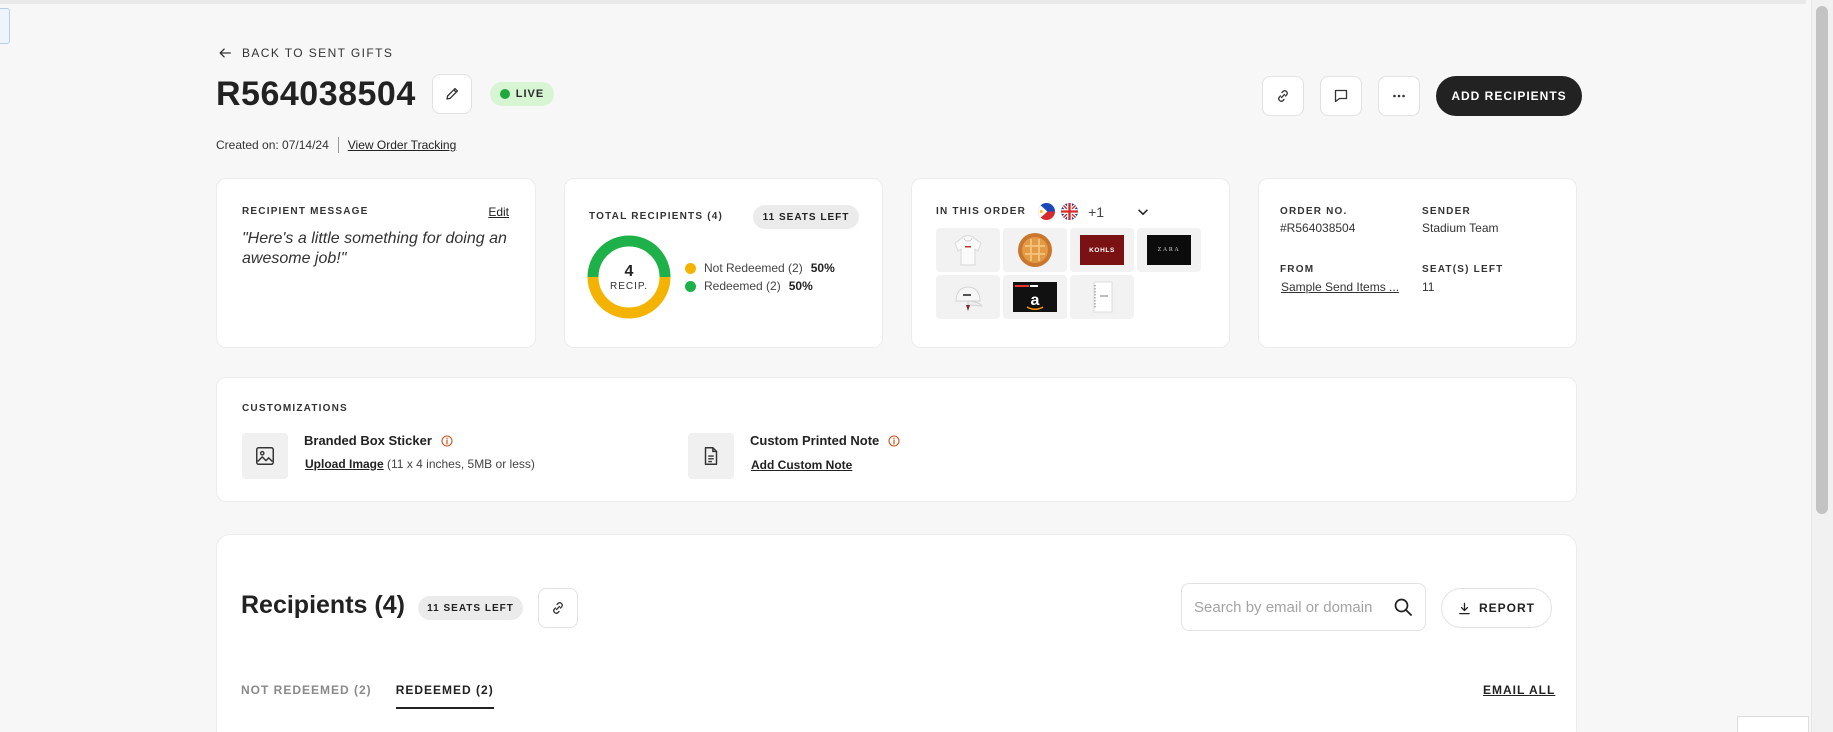  What do you see at coordinates (444, 696) in the screenshot?
I see `tab-redeemed: REDEEMED (2)` at bounding box center [444, 696].